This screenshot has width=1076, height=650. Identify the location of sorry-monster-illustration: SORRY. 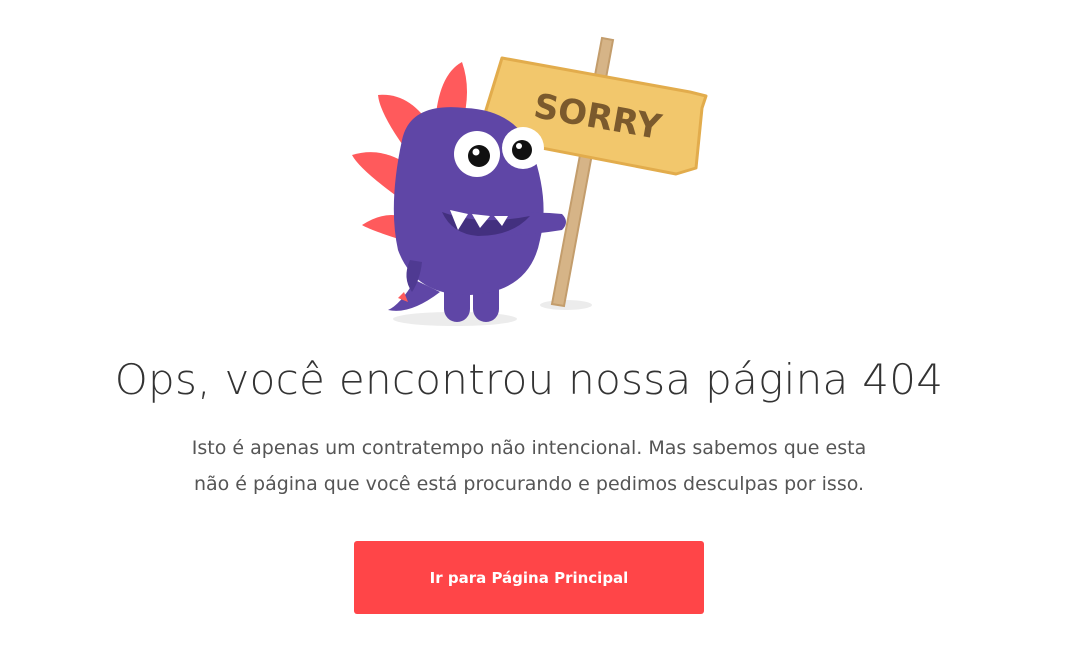
(530, 181).